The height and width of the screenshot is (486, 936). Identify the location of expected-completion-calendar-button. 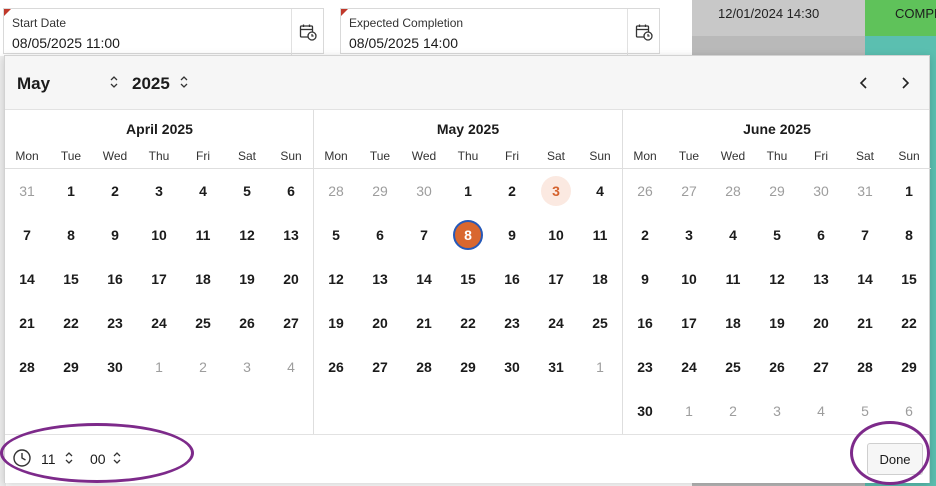
(643, 32).